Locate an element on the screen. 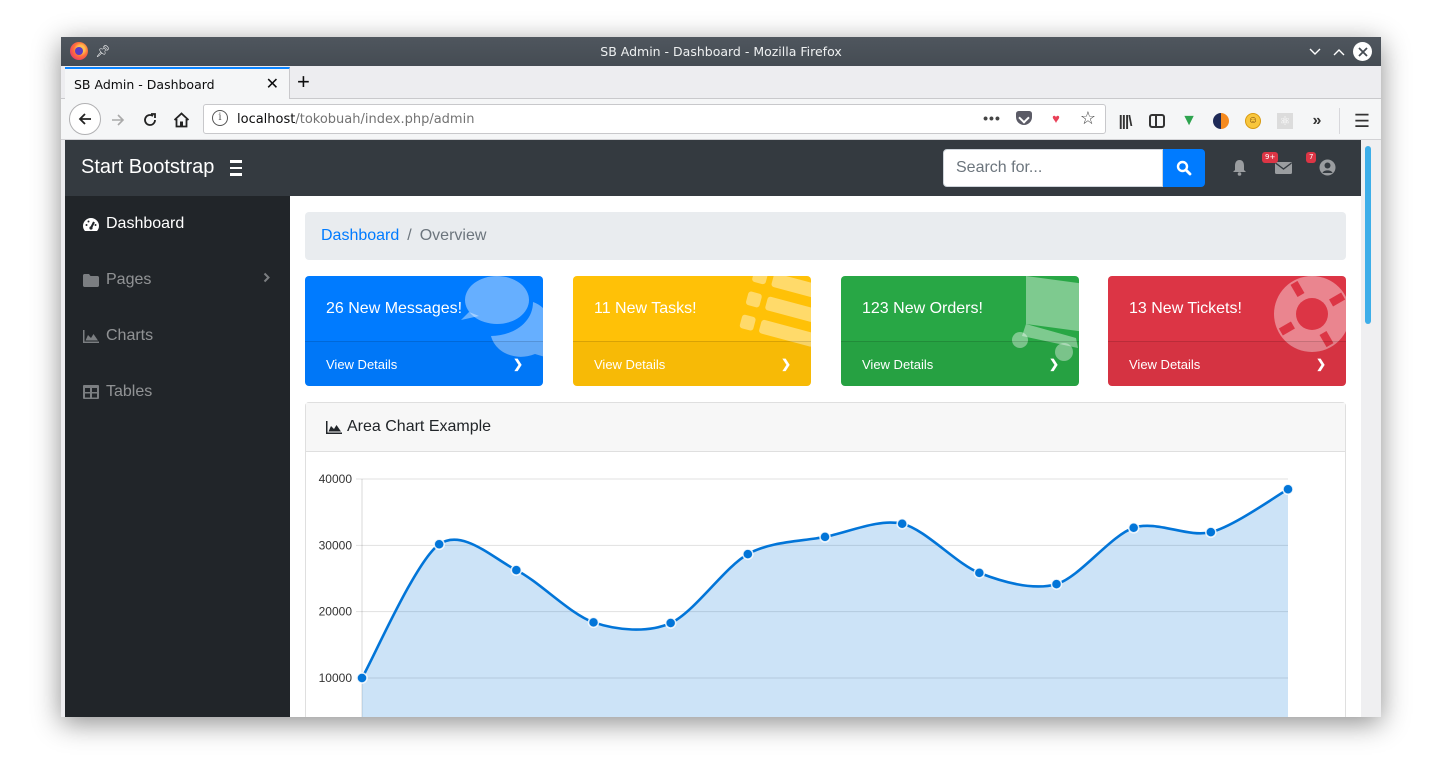  browser-tab: SB Admin - Dashboard ✕ is located at coordinates (177, 83).